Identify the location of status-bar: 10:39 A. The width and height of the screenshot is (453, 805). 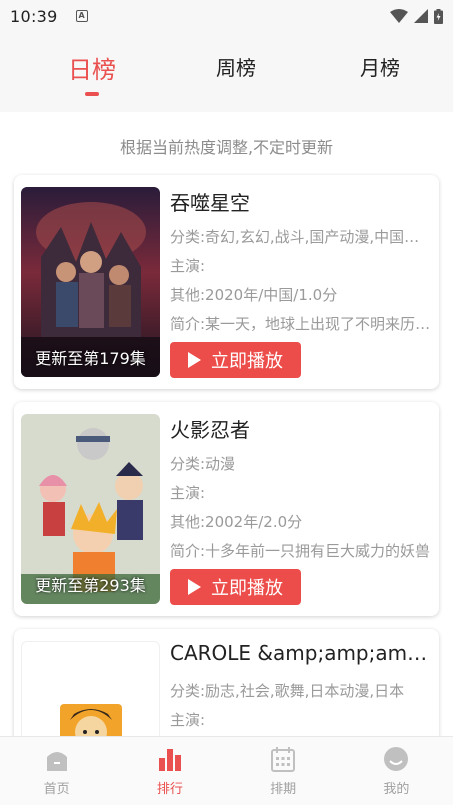
(226, 16).